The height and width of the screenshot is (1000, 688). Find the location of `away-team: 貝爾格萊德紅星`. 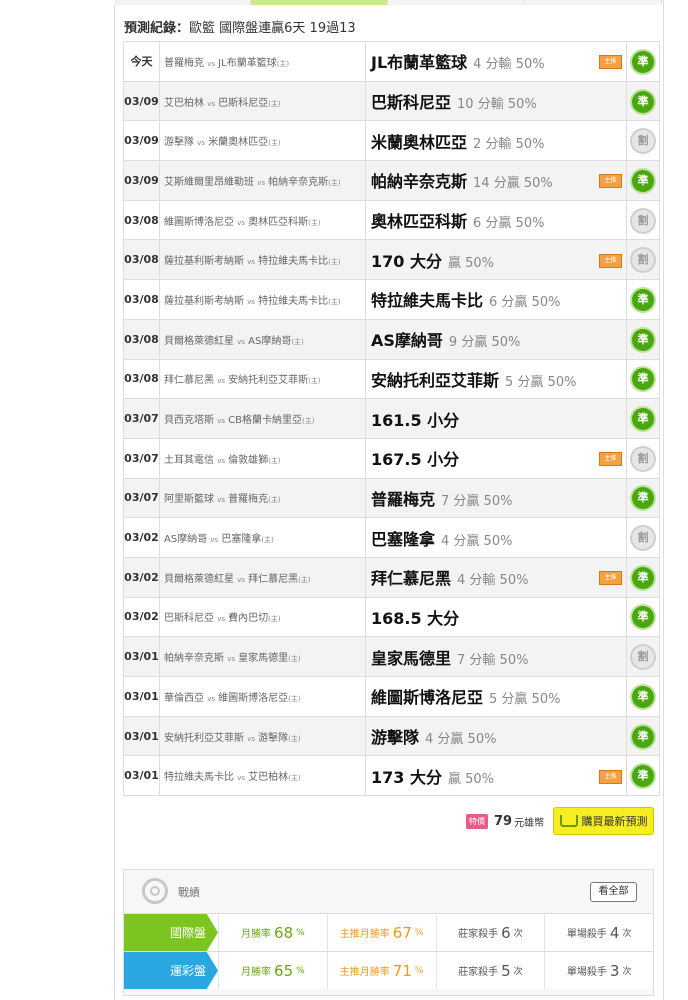

away-team: 貝爾格萊德紅星 is located at coordinates (199, 341).